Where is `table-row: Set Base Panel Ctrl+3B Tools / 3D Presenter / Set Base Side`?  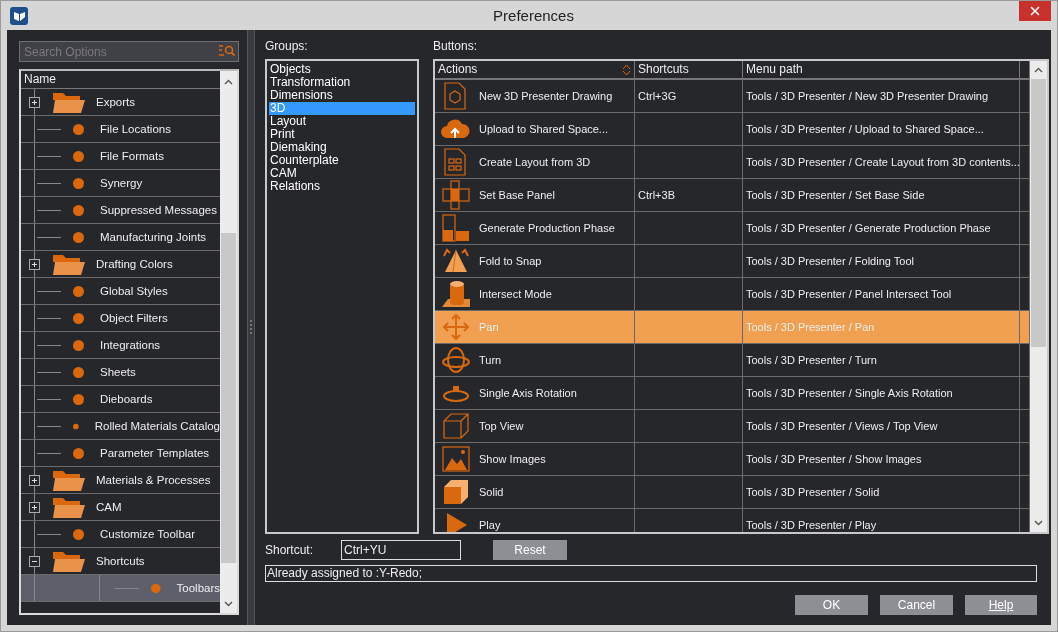 table-row: Set Base Panel Ctrl+3B Tools / 3D Presenter / Set Base Side is located at coordinates (732, 195).